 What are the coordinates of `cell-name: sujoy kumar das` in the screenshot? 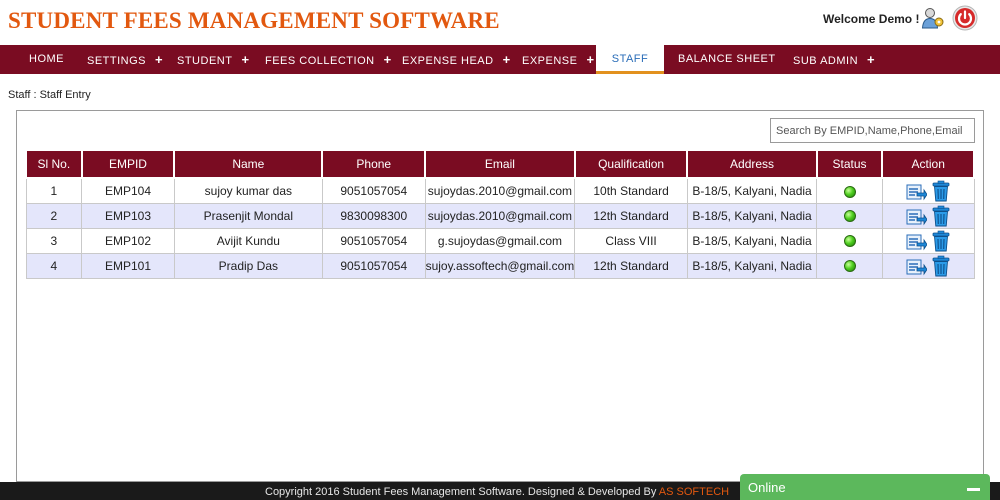 It's located at (248, 190).